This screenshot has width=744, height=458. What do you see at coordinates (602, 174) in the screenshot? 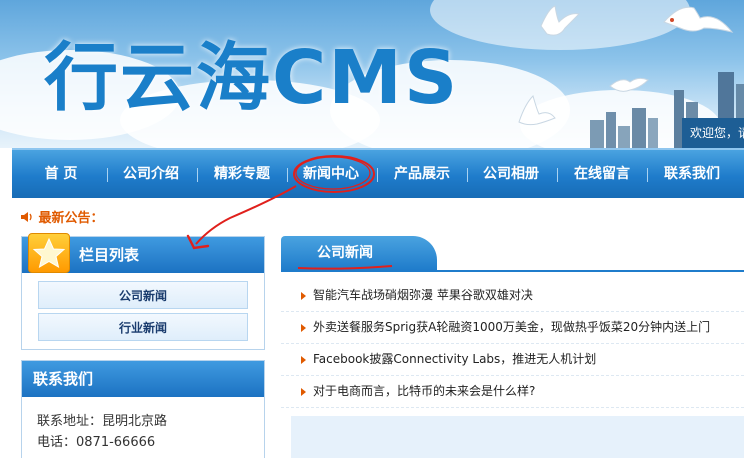
I see `nav-item-guestbook: 在线留言` at bounding box center [602, 174].